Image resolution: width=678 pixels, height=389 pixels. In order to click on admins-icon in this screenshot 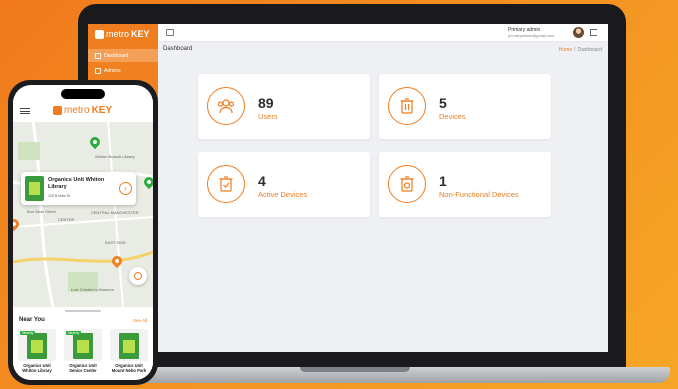, I will do `click(98, 70)`.